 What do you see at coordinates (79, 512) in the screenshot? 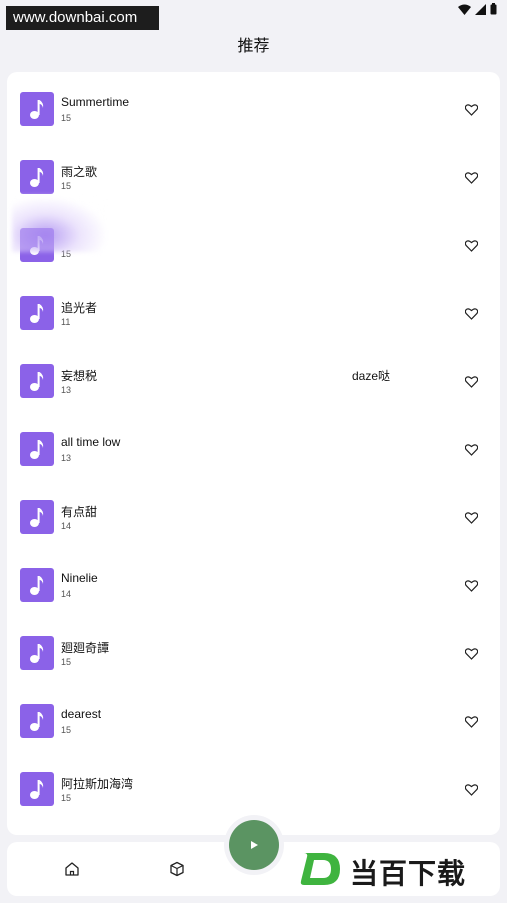
I see `song-title: 有点甜` at bounding box center [79, 512].